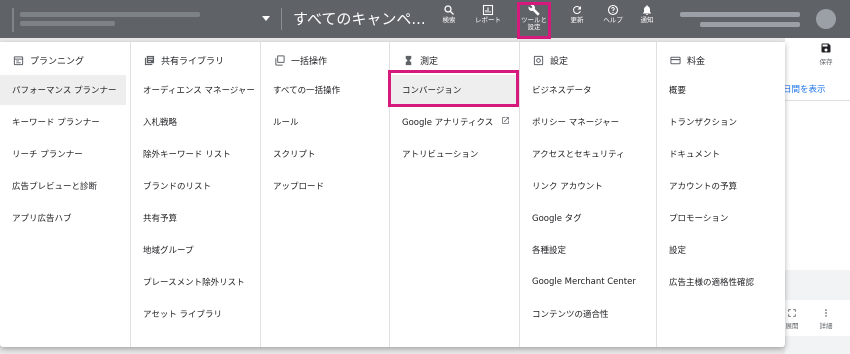  What do you see at coordinates (13, 20) in the screenshot?
I see `account-divider` at bounding box center [13, 20].